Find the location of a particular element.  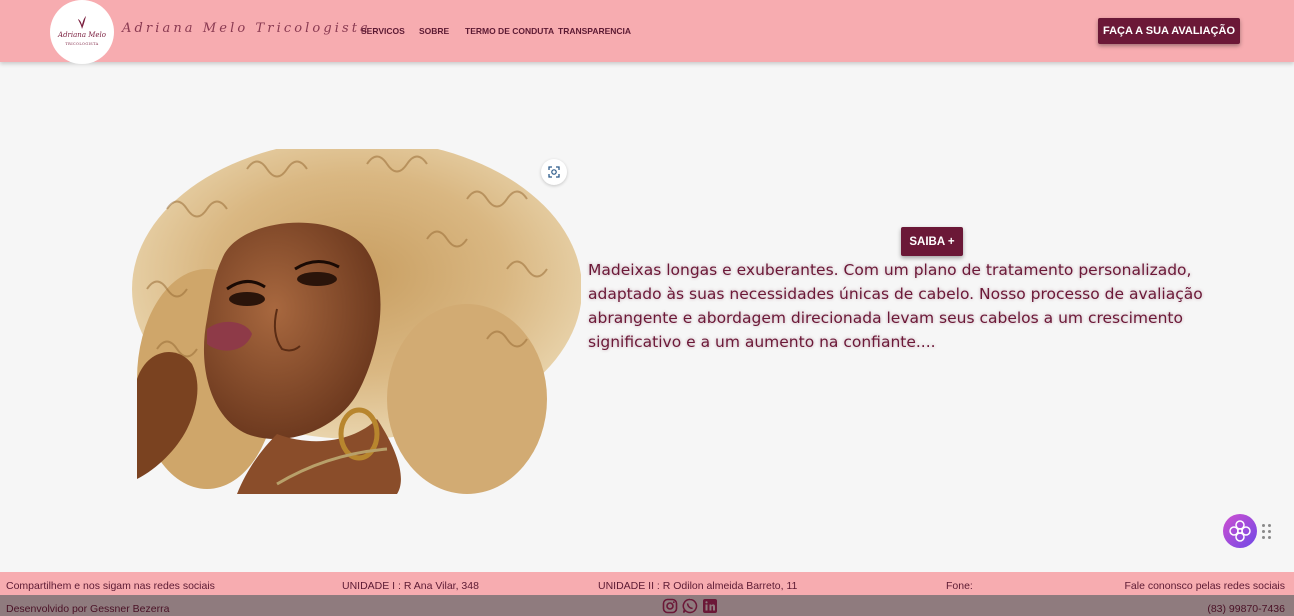

site-logo: Adriana Melo TRICOLOGISTA is located at coordinates (82, 32).